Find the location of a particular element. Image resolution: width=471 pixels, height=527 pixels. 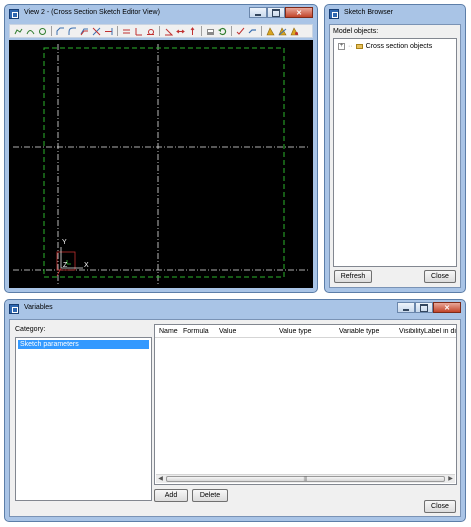

variables-title: Variables is located at coordinates (38, 307).